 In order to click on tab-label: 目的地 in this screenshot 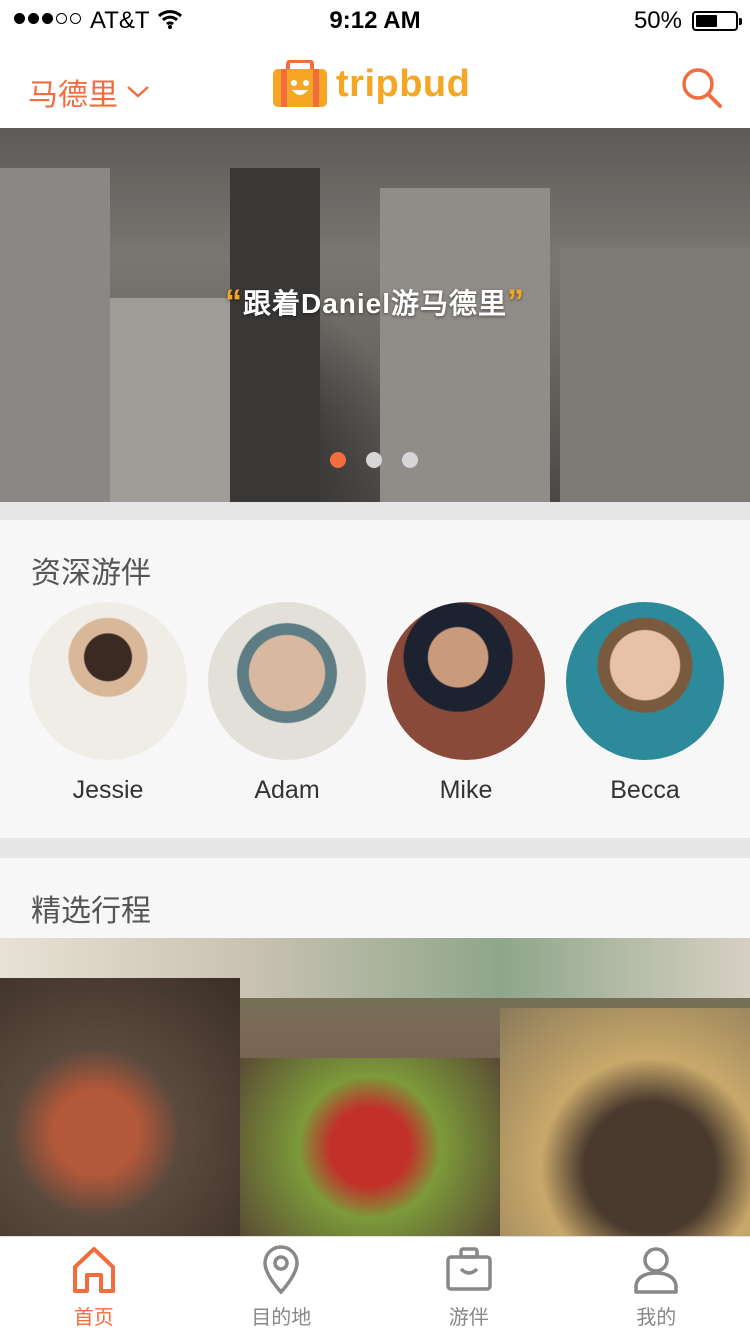, I will do `click(282, 1315)`.